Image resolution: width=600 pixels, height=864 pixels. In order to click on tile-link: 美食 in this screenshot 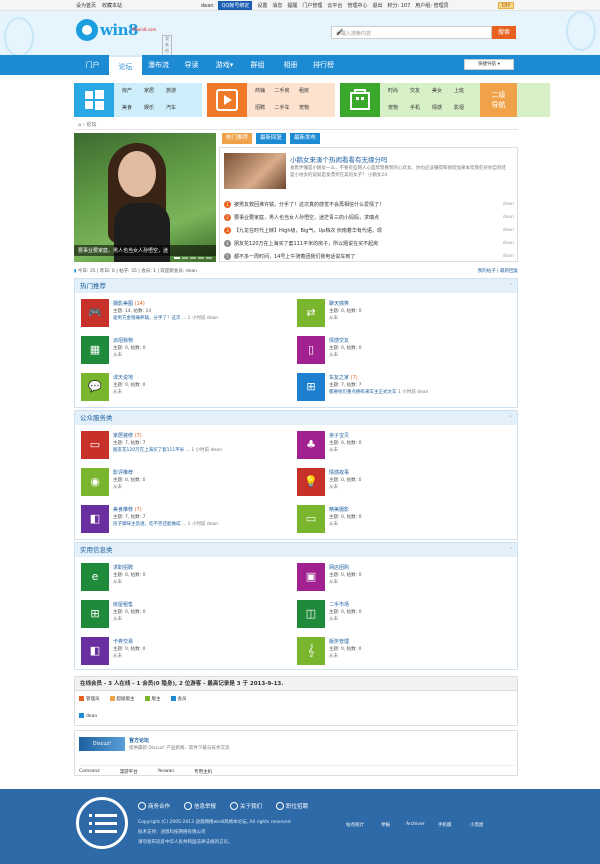, I will do `click(127, 108)`.